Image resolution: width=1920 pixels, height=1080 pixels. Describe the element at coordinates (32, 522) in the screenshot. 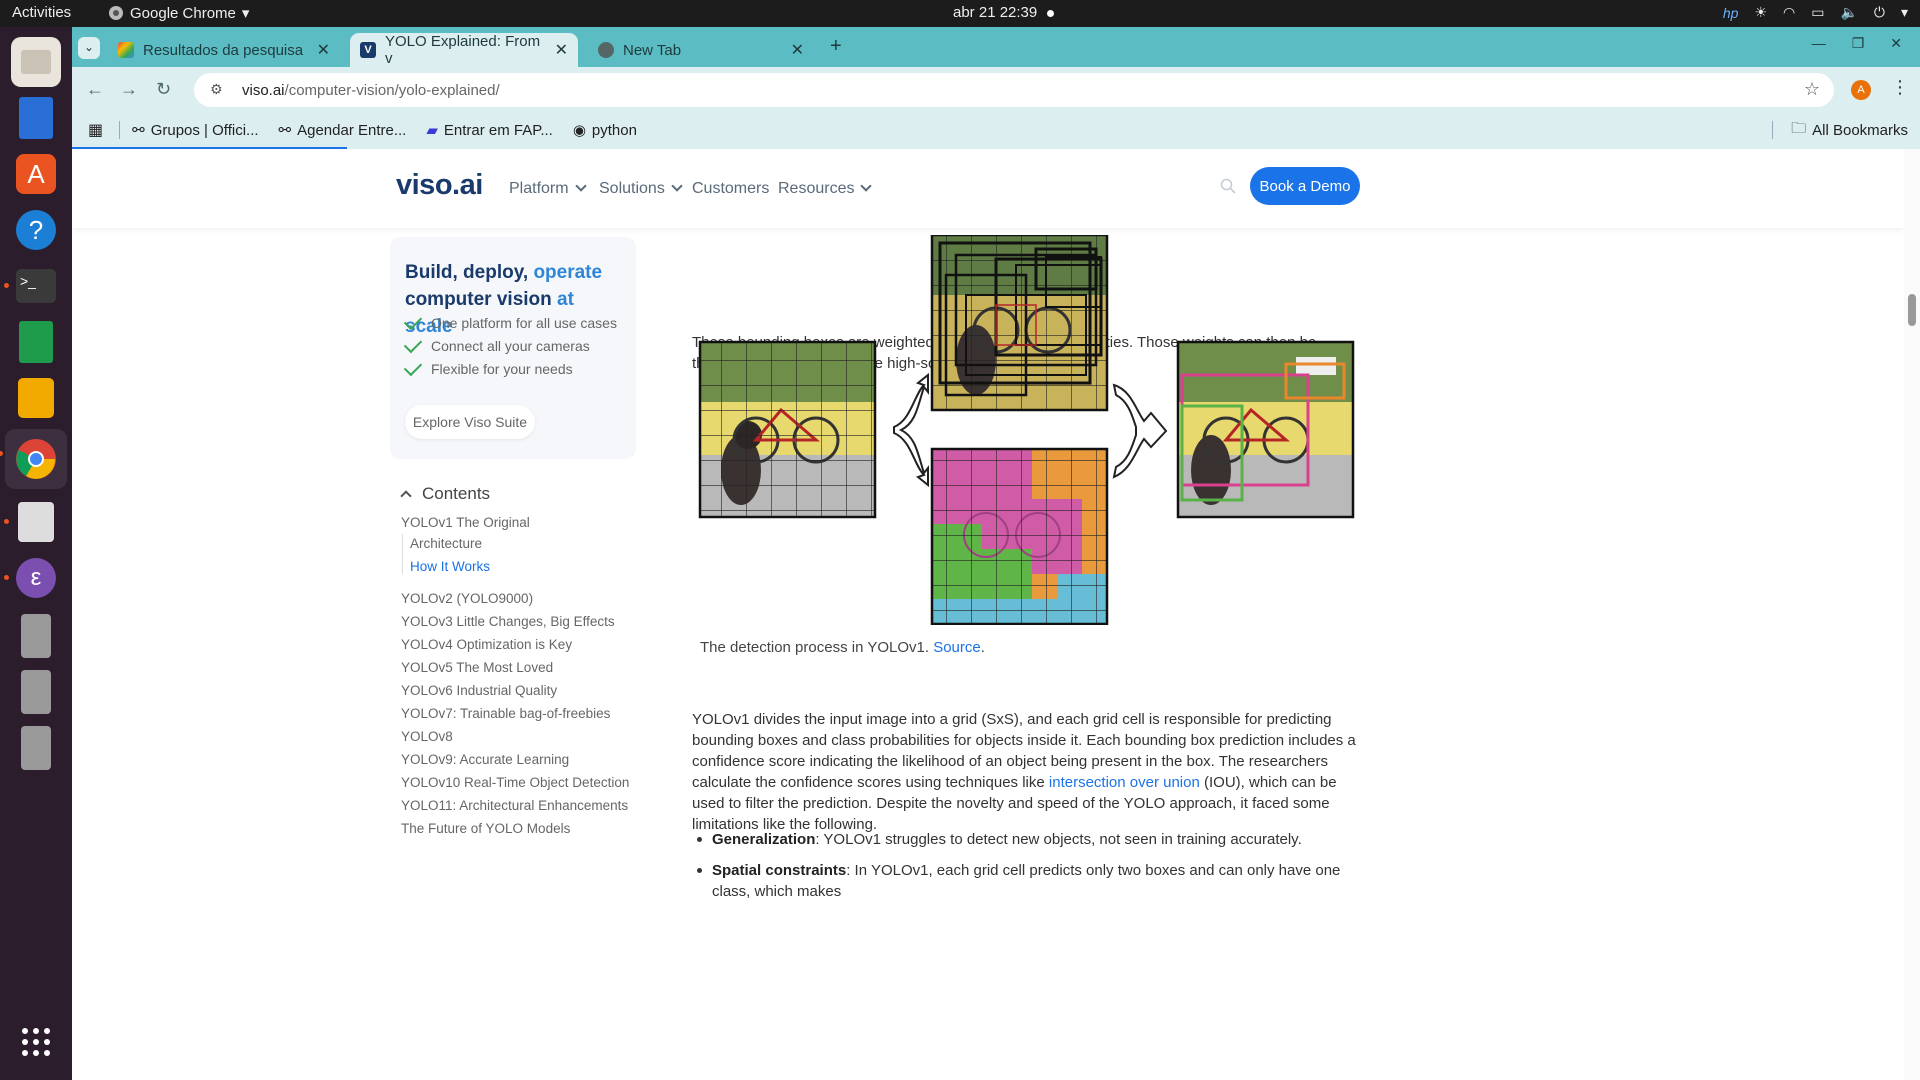

I see `document-viewer-icon` at that location.